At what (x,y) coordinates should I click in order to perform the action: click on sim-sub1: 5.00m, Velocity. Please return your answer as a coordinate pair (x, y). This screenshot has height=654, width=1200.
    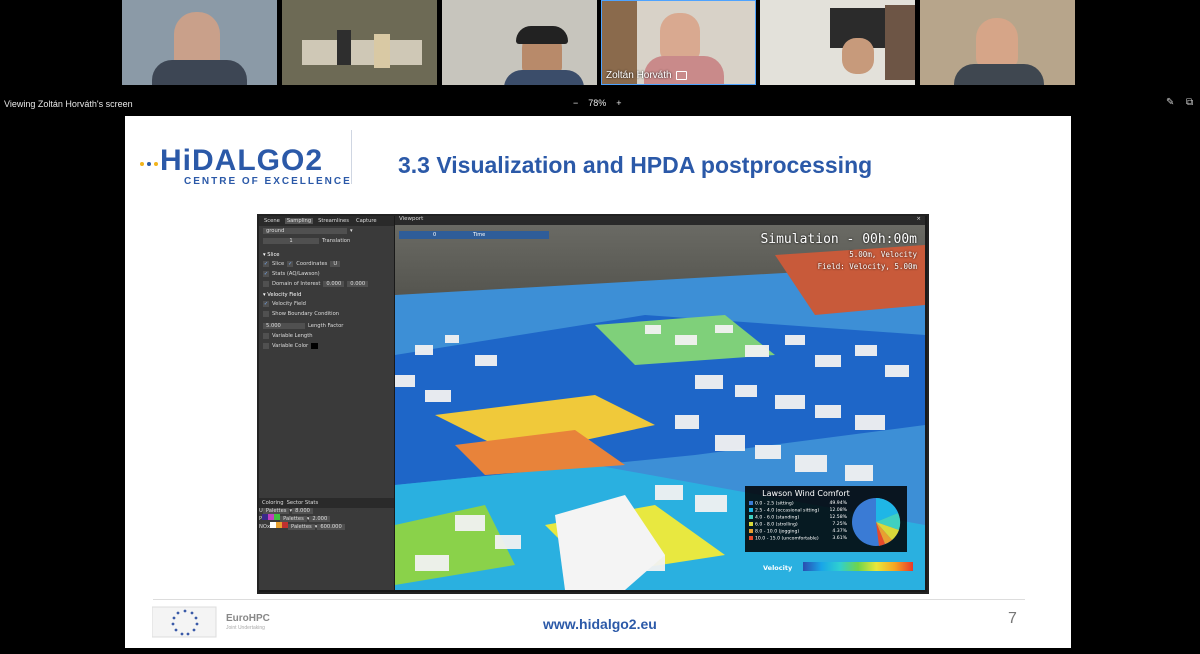
    Looking at the image, I should click on (883, 254).